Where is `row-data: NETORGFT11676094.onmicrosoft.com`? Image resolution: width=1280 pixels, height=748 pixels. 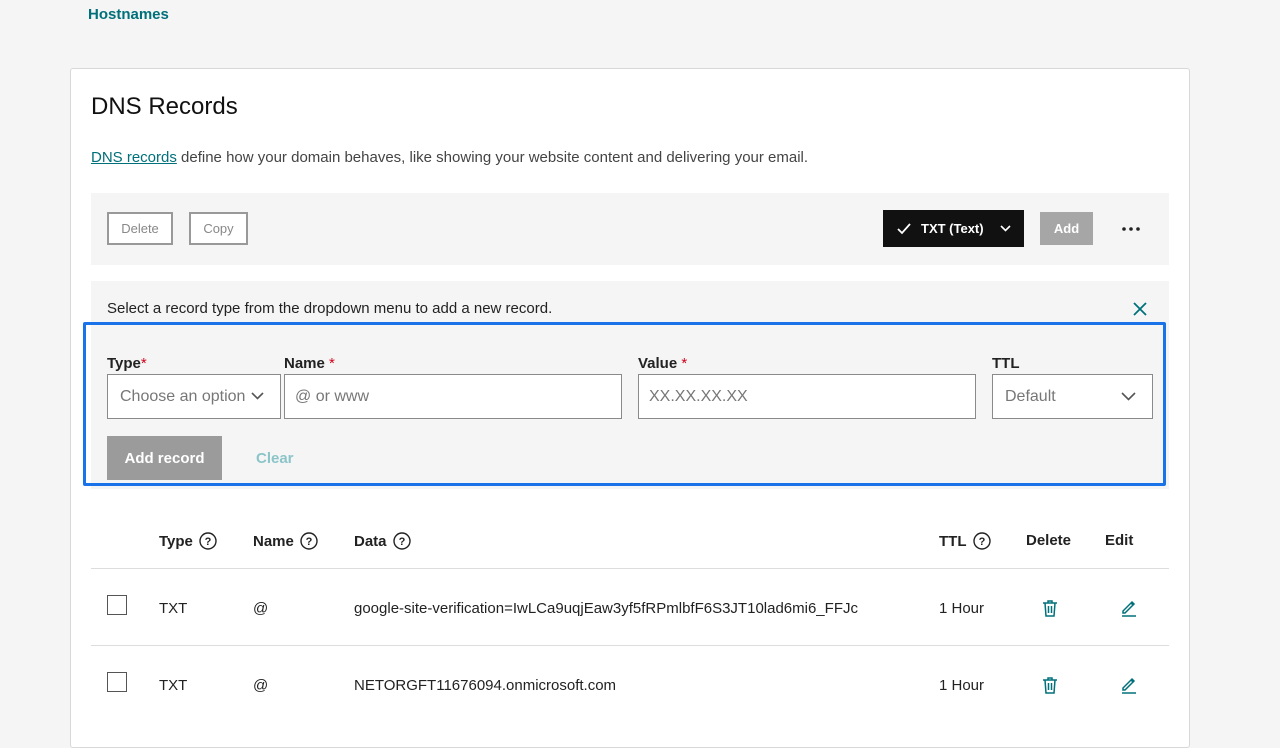 row-data: NETORGFT11676094.onmicrosoft.com is located at coordinates (485, 685).